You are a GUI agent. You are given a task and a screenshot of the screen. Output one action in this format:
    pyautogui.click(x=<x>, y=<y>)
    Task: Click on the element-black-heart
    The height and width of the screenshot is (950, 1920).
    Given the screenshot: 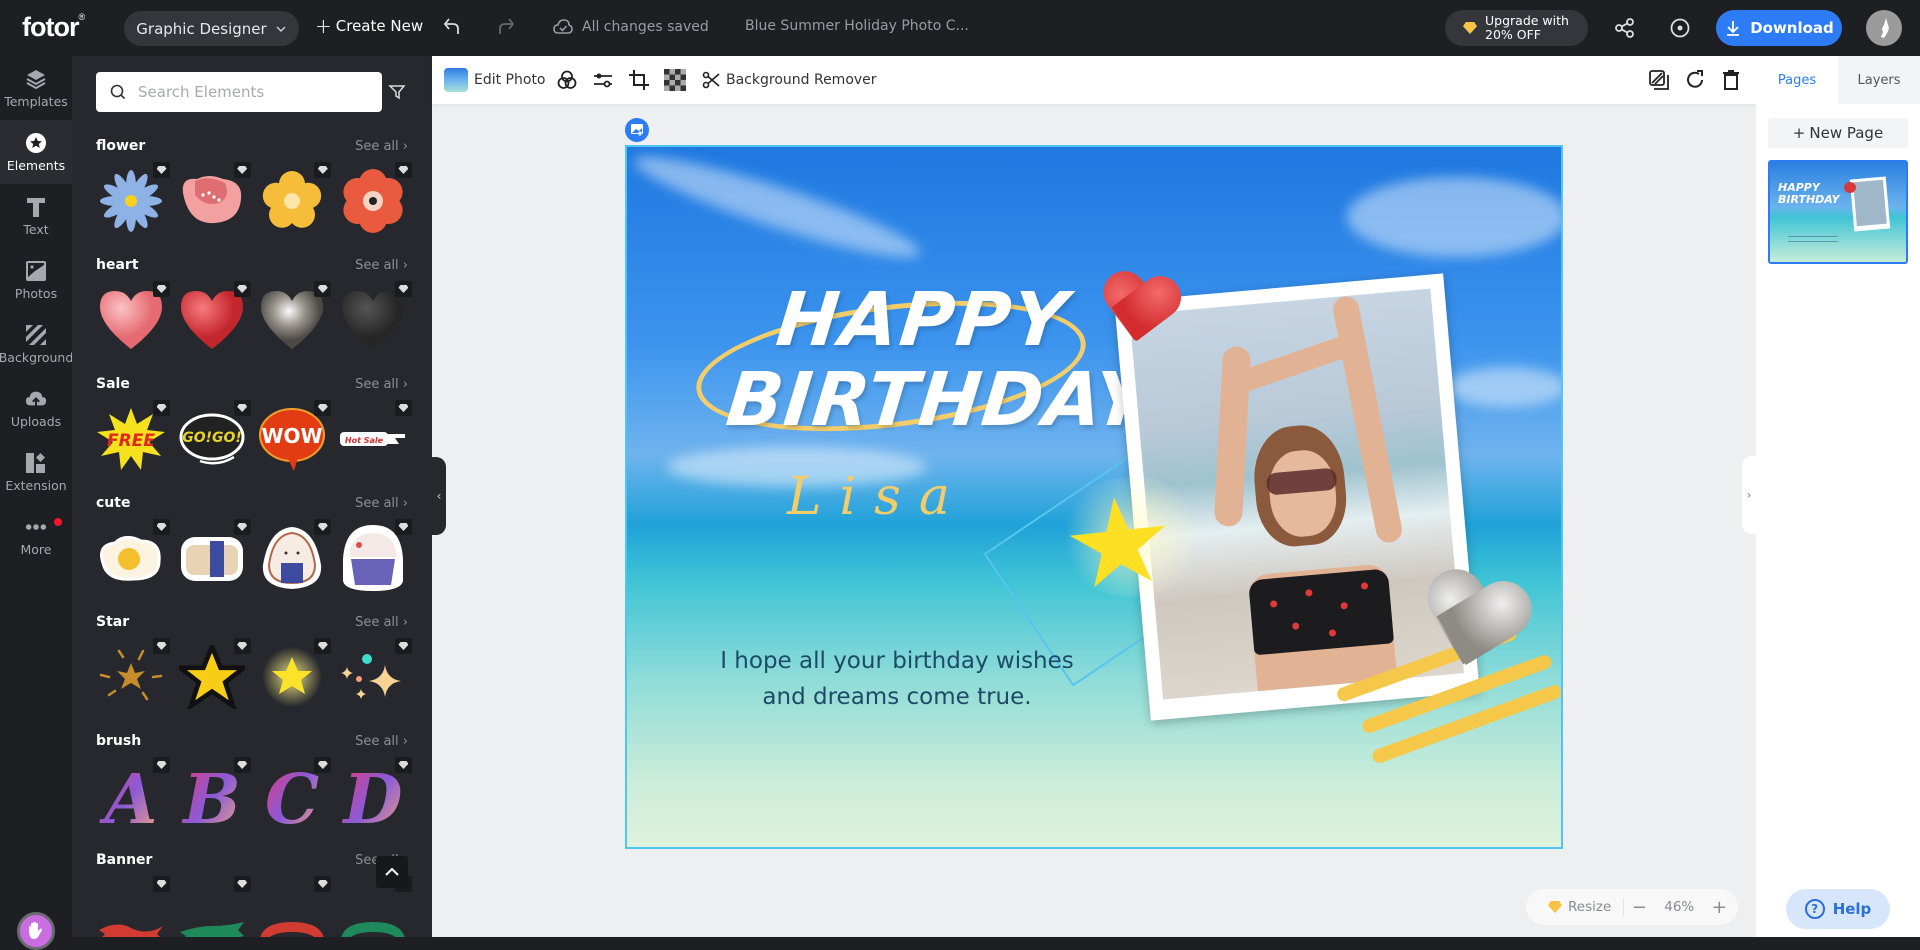 What is the action you would take?
    pyautogui.click(x=375, y=318)
    